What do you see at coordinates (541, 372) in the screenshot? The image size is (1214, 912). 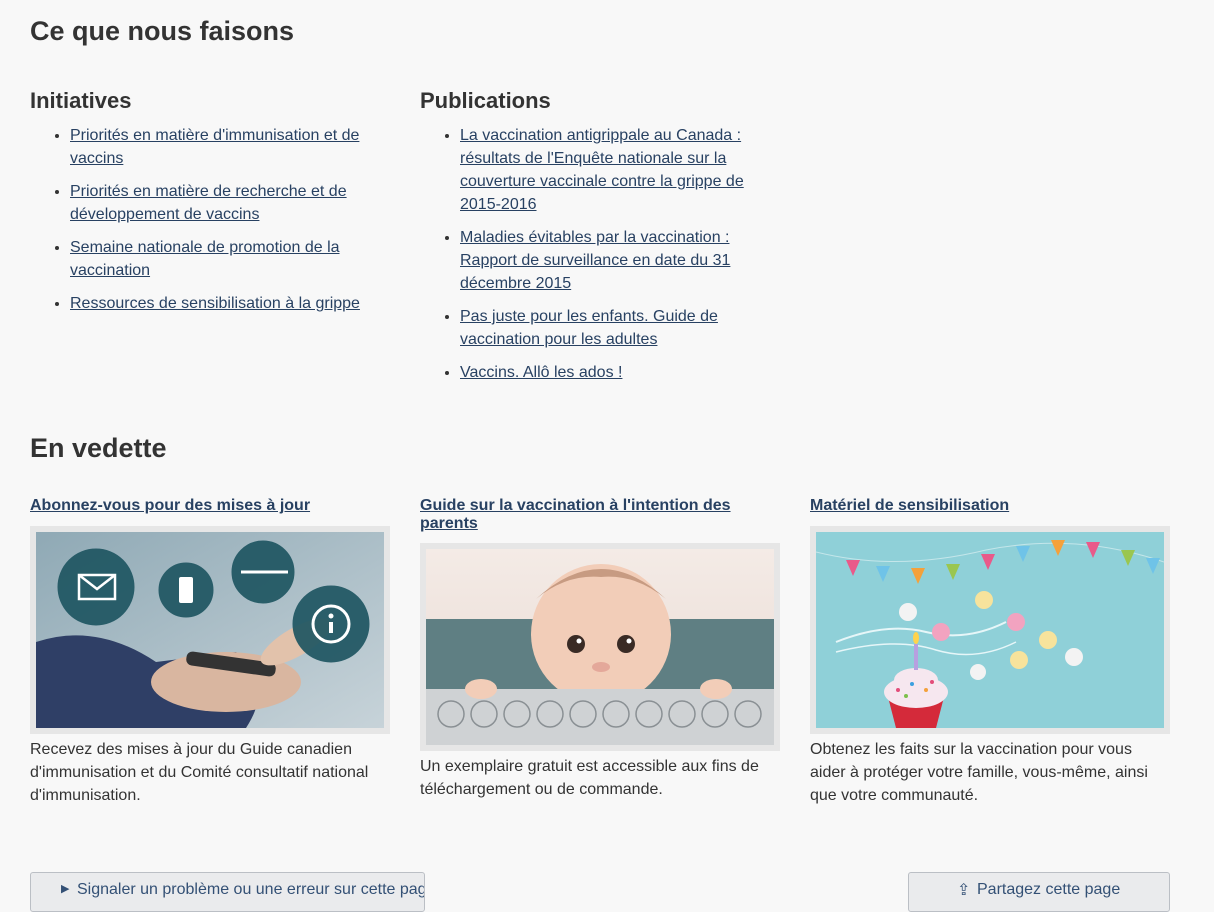 I see `publication-link-teens: Vaccins. Allô les ados !` at bounding box center [541, 372].